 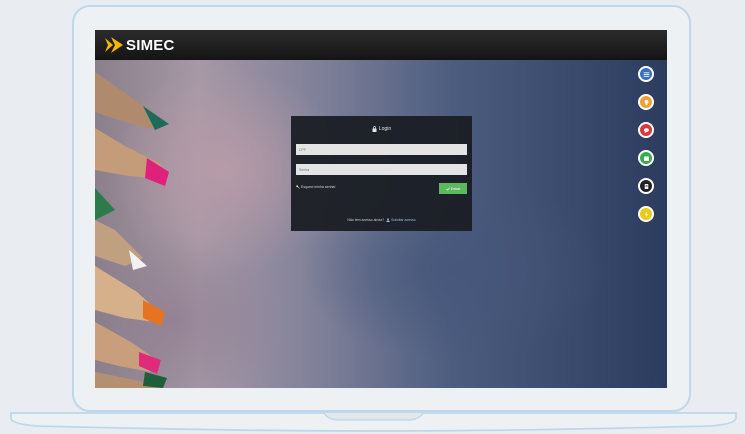 I want to click on request-access-line: Não tem acesso ainda? Solicitar acesso, so click(x=381, y=220).